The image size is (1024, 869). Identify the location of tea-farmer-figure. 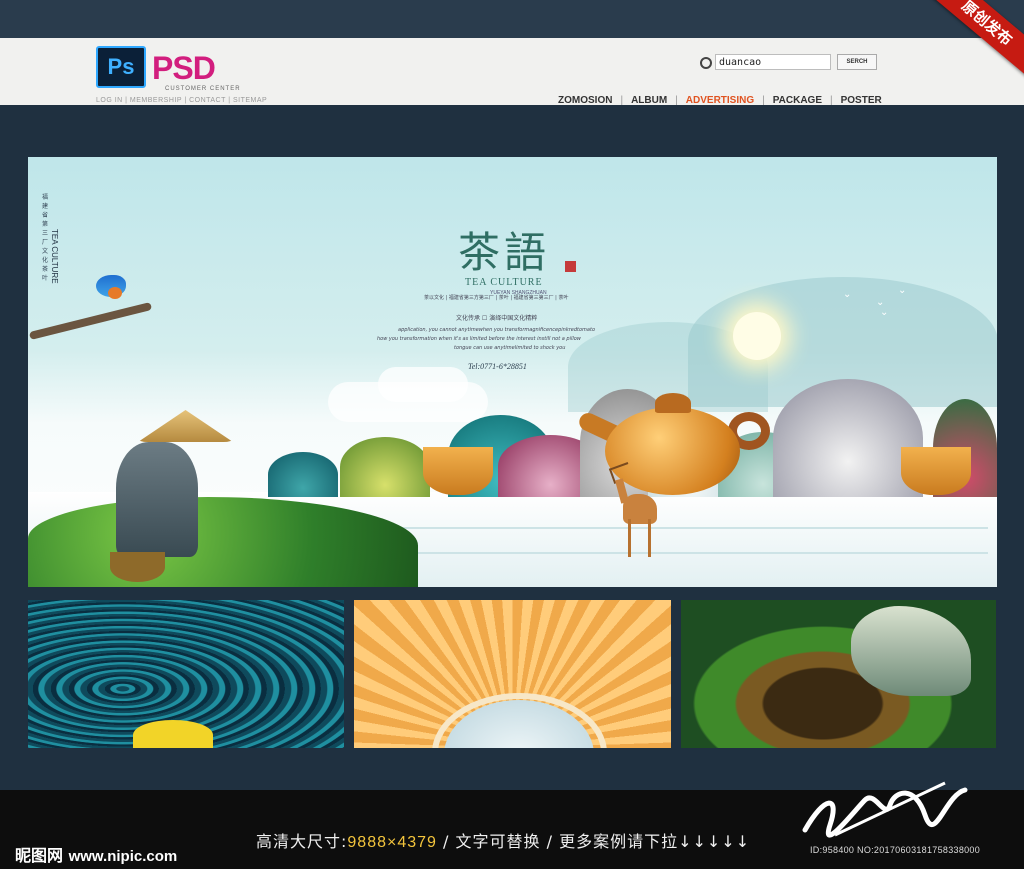
(157, 499).